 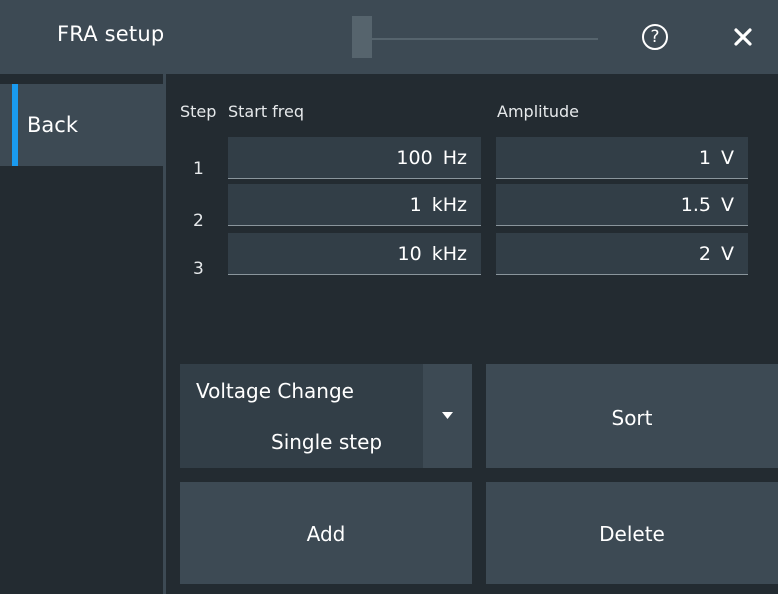 I want to click on delete-button-label: Delete, so click(x=632, y=534).